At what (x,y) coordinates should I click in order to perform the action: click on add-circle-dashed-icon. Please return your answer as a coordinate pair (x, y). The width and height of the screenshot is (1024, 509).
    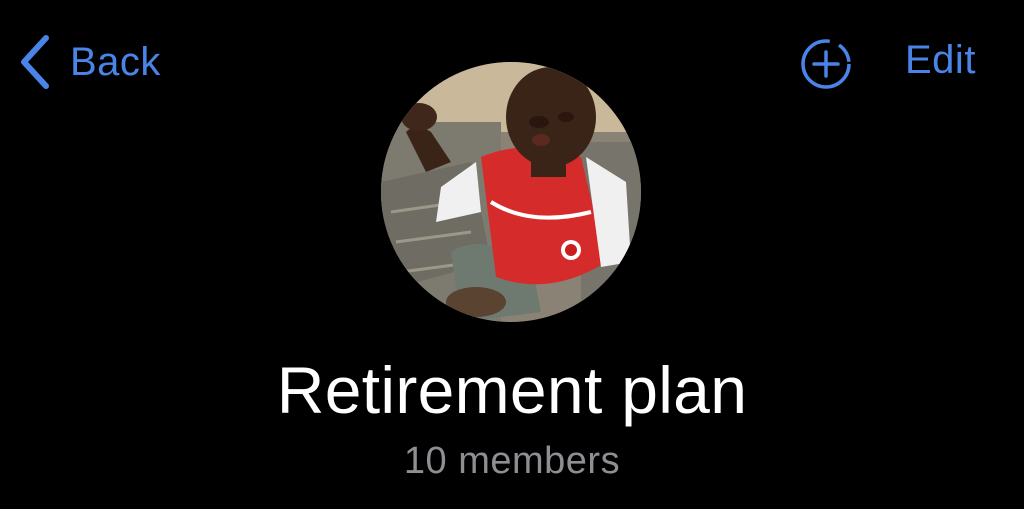
    Looking at the image, I should click on (826, 64).